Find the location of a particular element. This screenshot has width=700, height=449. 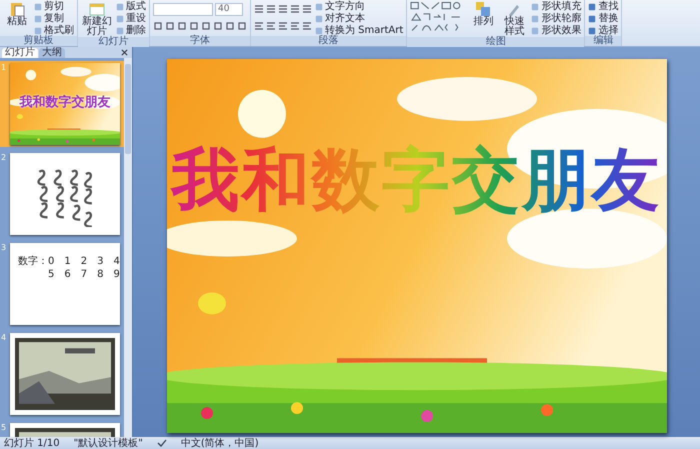

slide-number: 3 is located at coordinates (4, 248).